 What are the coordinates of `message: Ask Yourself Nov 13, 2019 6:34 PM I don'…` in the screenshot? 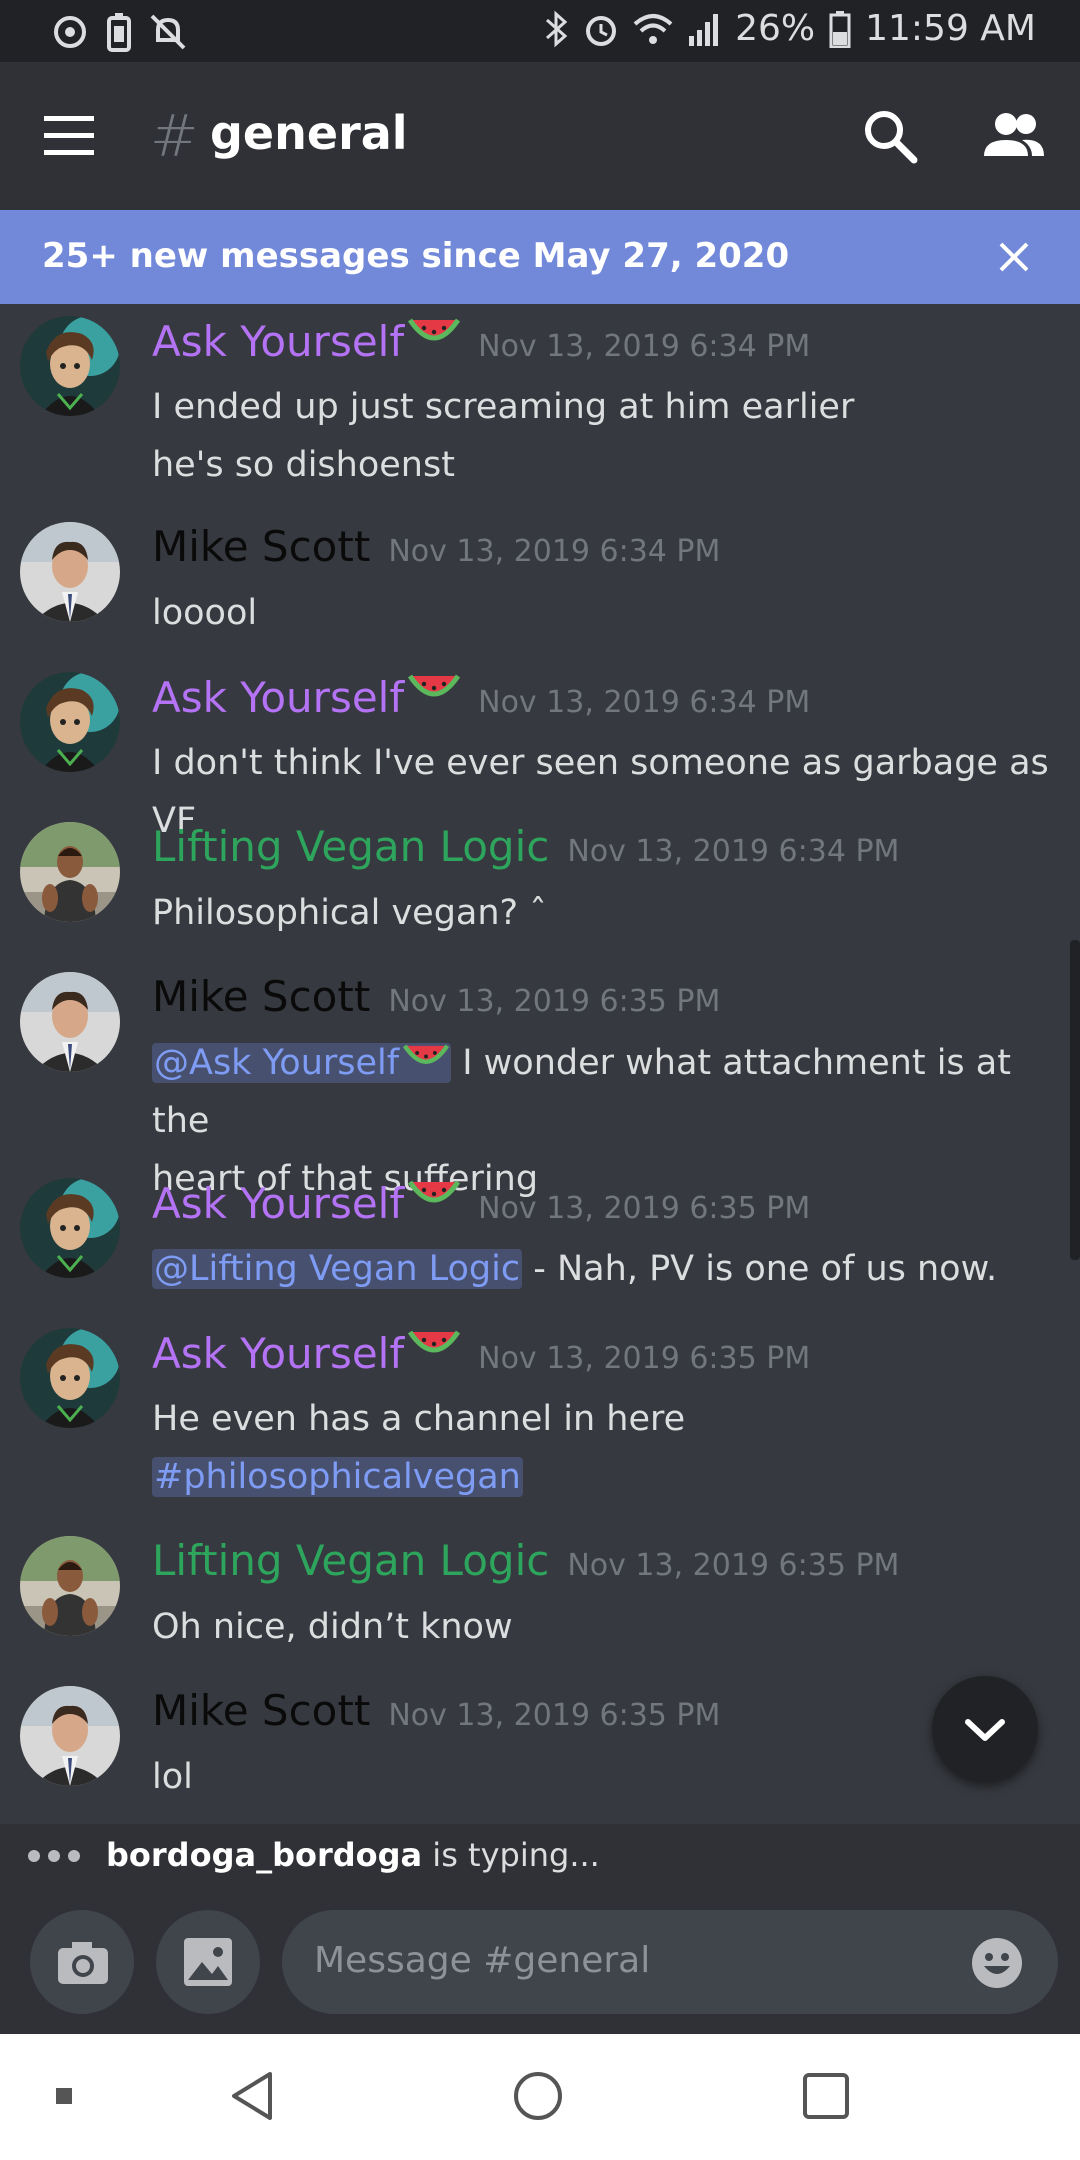 It's located at (540, 756).